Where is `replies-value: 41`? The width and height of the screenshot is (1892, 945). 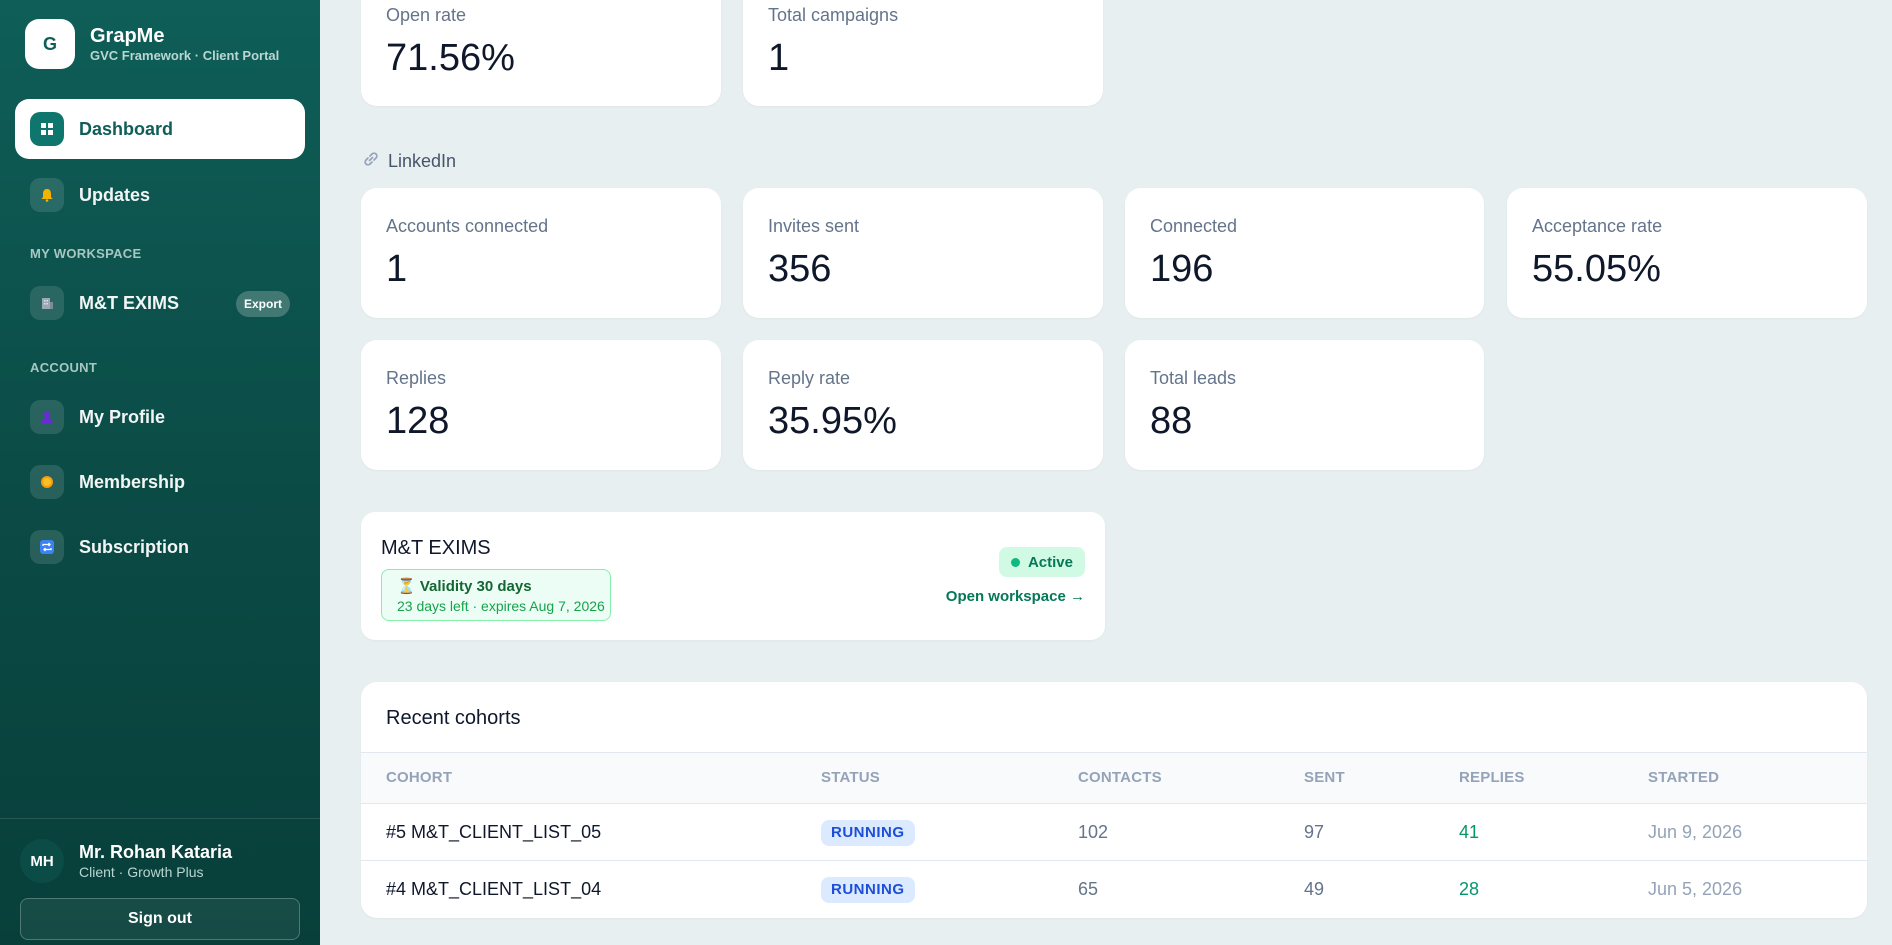
replies-value: 41 is located at coordinates (1469, 832).